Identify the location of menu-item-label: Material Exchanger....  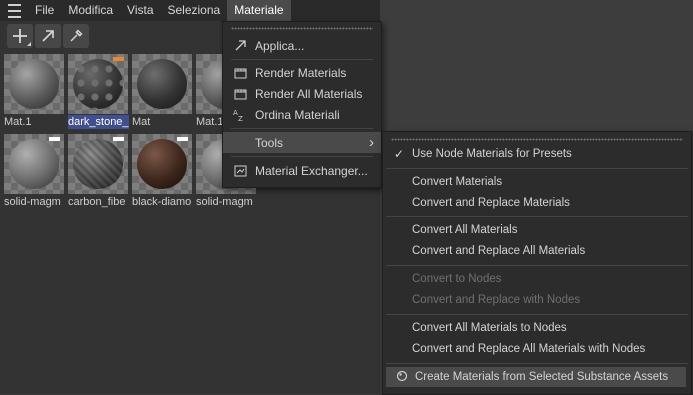
(311, 170).